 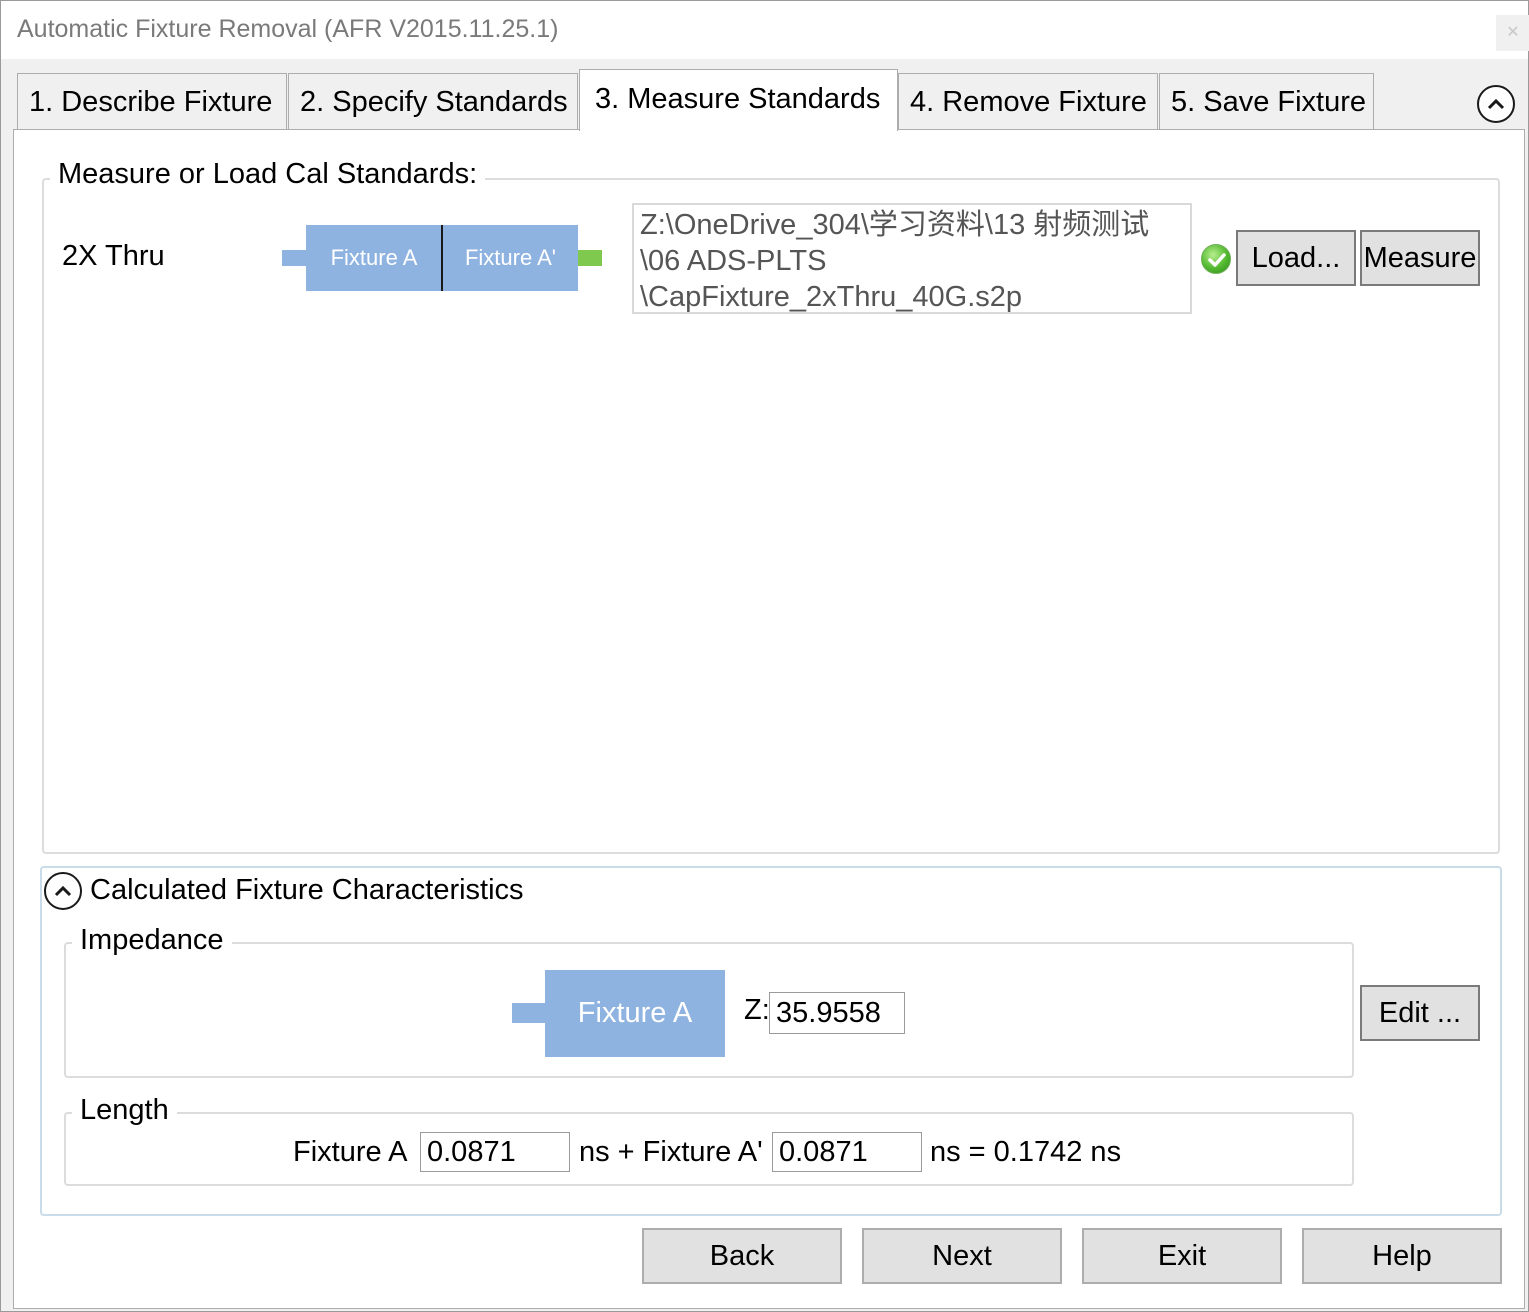 I want to click on tab-save-fixture: 5. Save Fixture, so click(x=1266, y=102).